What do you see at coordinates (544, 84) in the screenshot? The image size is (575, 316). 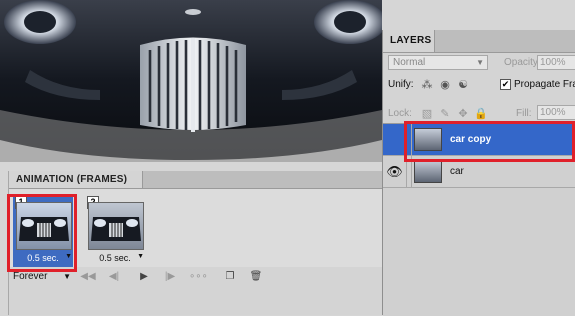 I see `propagate-frame-label: Propagate Fra` at bounding box center [544, 84].